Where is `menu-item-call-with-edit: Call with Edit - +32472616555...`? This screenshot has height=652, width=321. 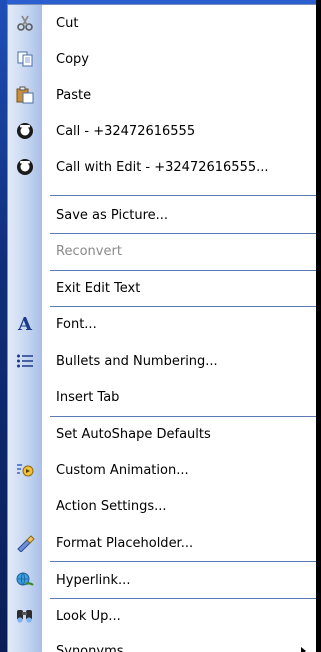 menu-item-call-with-edit: Call with Edit - +32472616555... is located at coordinates (162, 167).